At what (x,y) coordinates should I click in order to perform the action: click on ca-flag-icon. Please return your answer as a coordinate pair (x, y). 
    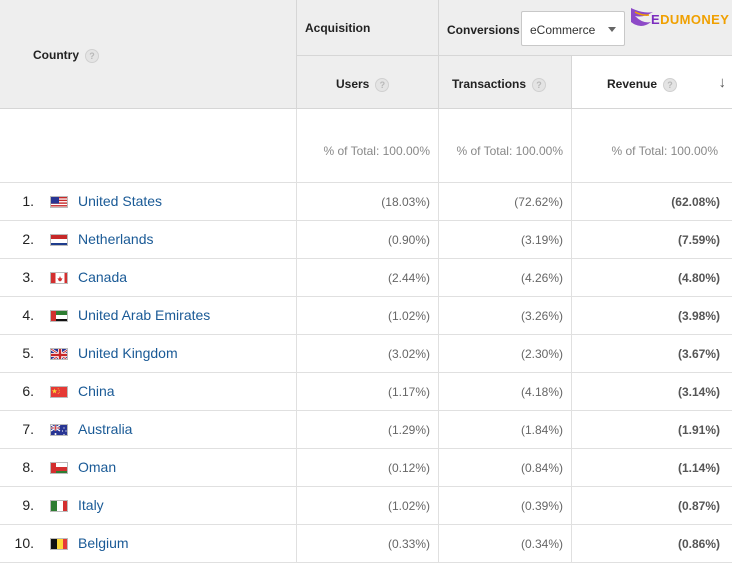
    Looking at the image, I should click on (59, 278).